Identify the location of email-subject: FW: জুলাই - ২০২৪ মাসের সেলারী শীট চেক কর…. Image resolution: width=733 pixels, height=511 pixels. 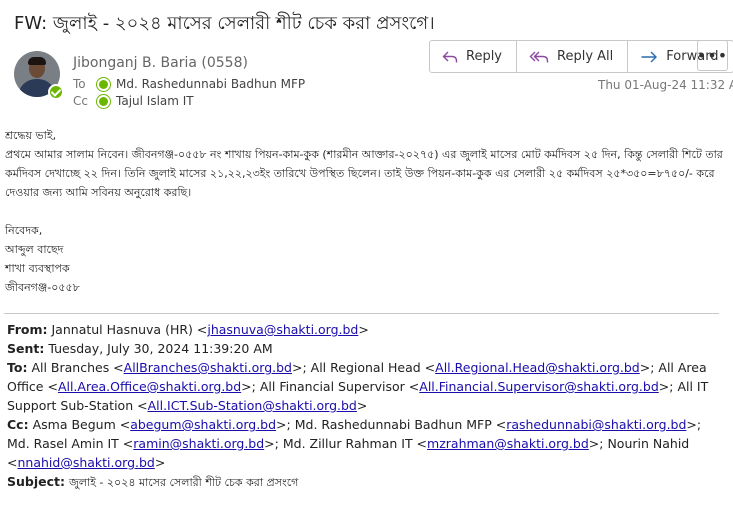
(224, 23).